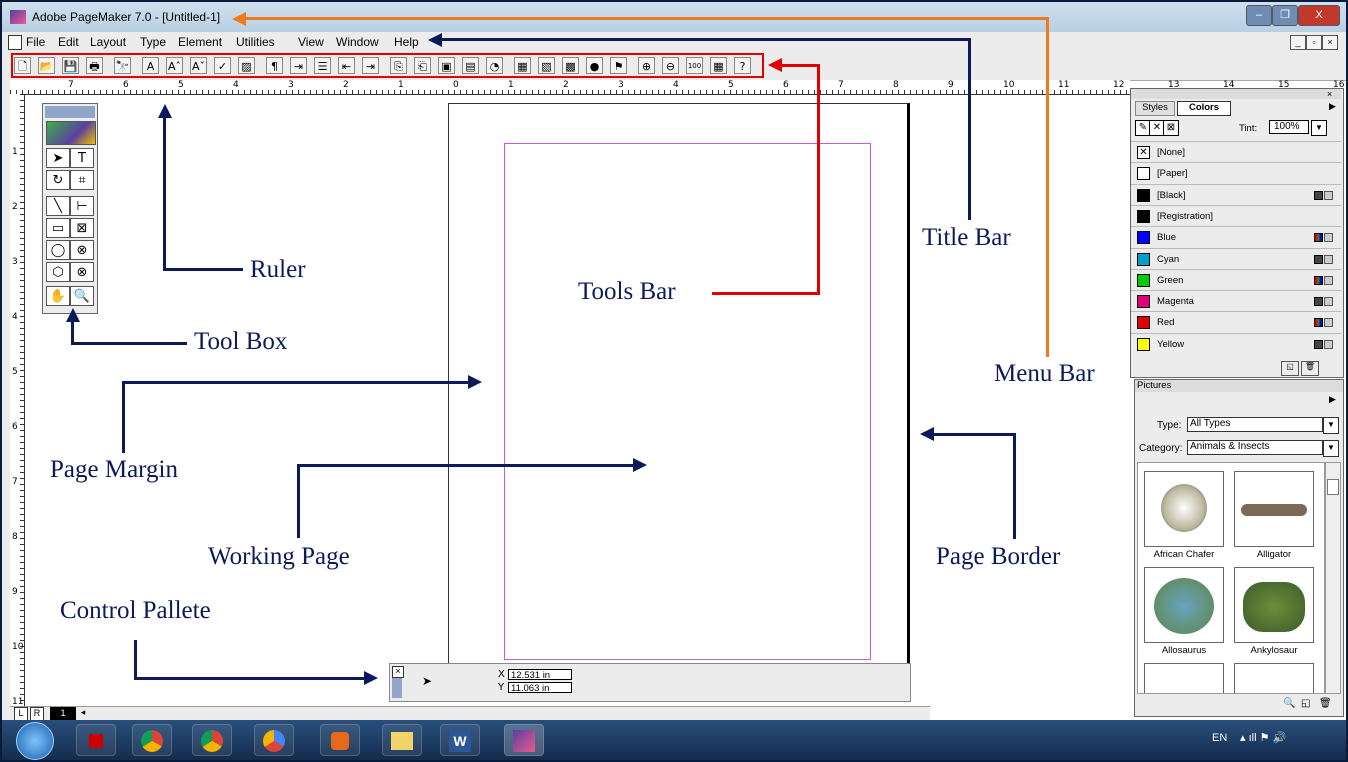  Describe the element at coordinates (1236, 94) in the screenshot. I see `colors-palette-header` at that location.